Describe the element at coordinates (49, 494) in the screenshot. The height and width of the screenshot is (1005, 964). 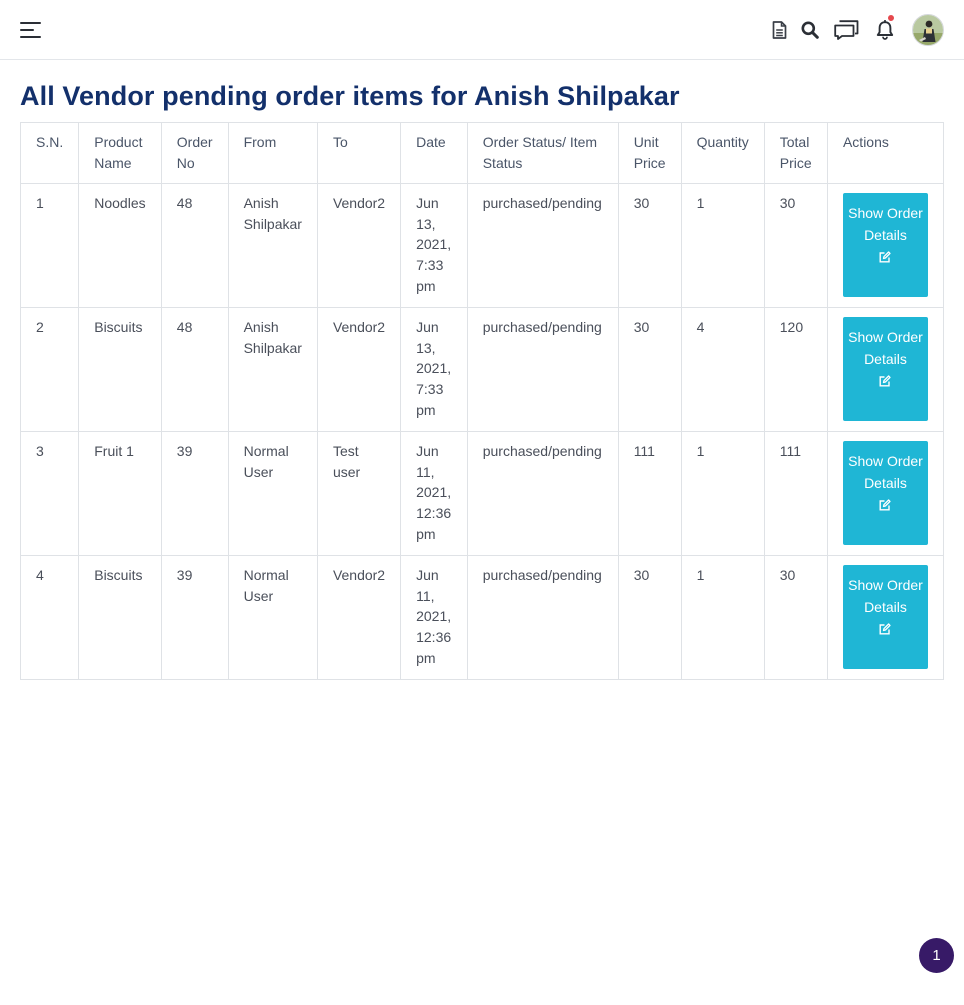
I see `cell-sn: 3` at that location.